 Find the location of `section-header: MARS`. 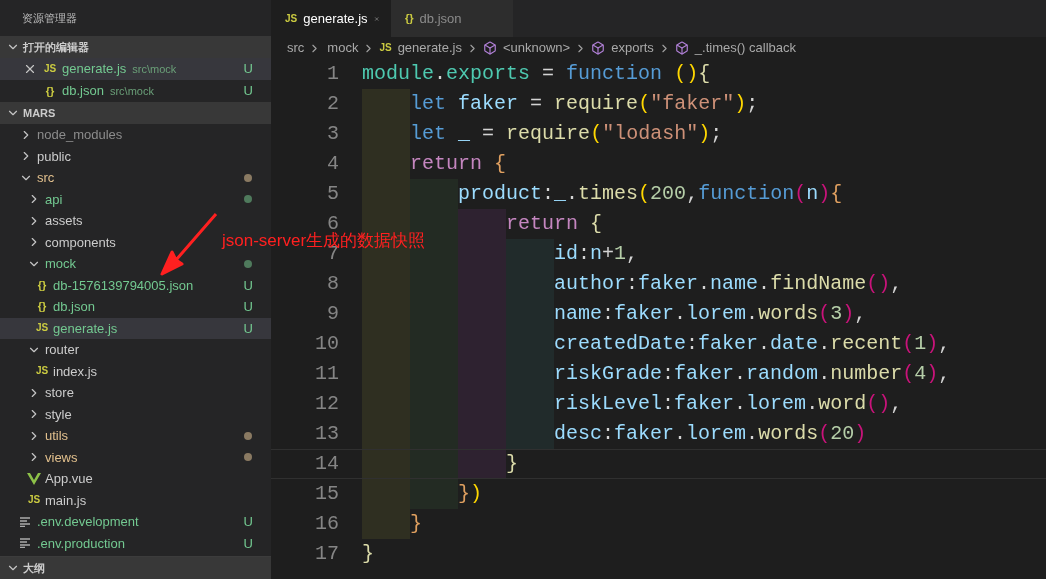

section-header: MARS is located at coordinates (135, 113).